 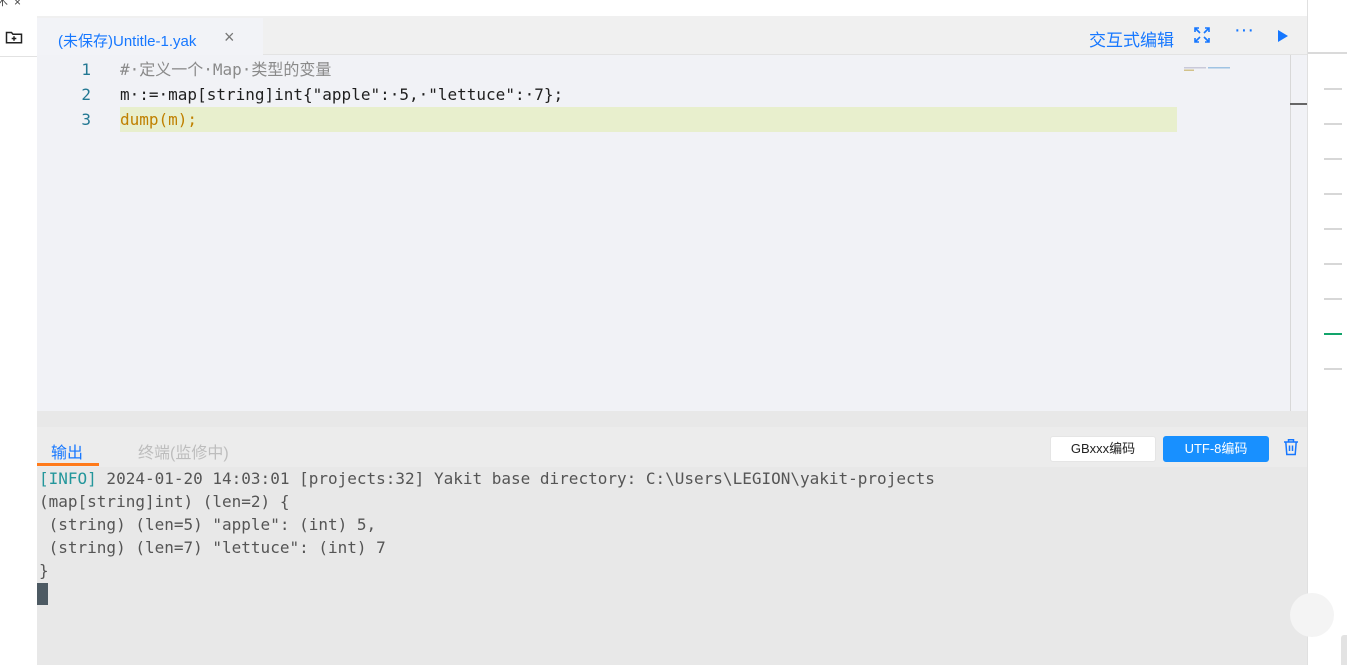 What do you see at coordinates (14, 37) in the screenshot?
I see `folder-add-icon` at bounding box center [14, 37].